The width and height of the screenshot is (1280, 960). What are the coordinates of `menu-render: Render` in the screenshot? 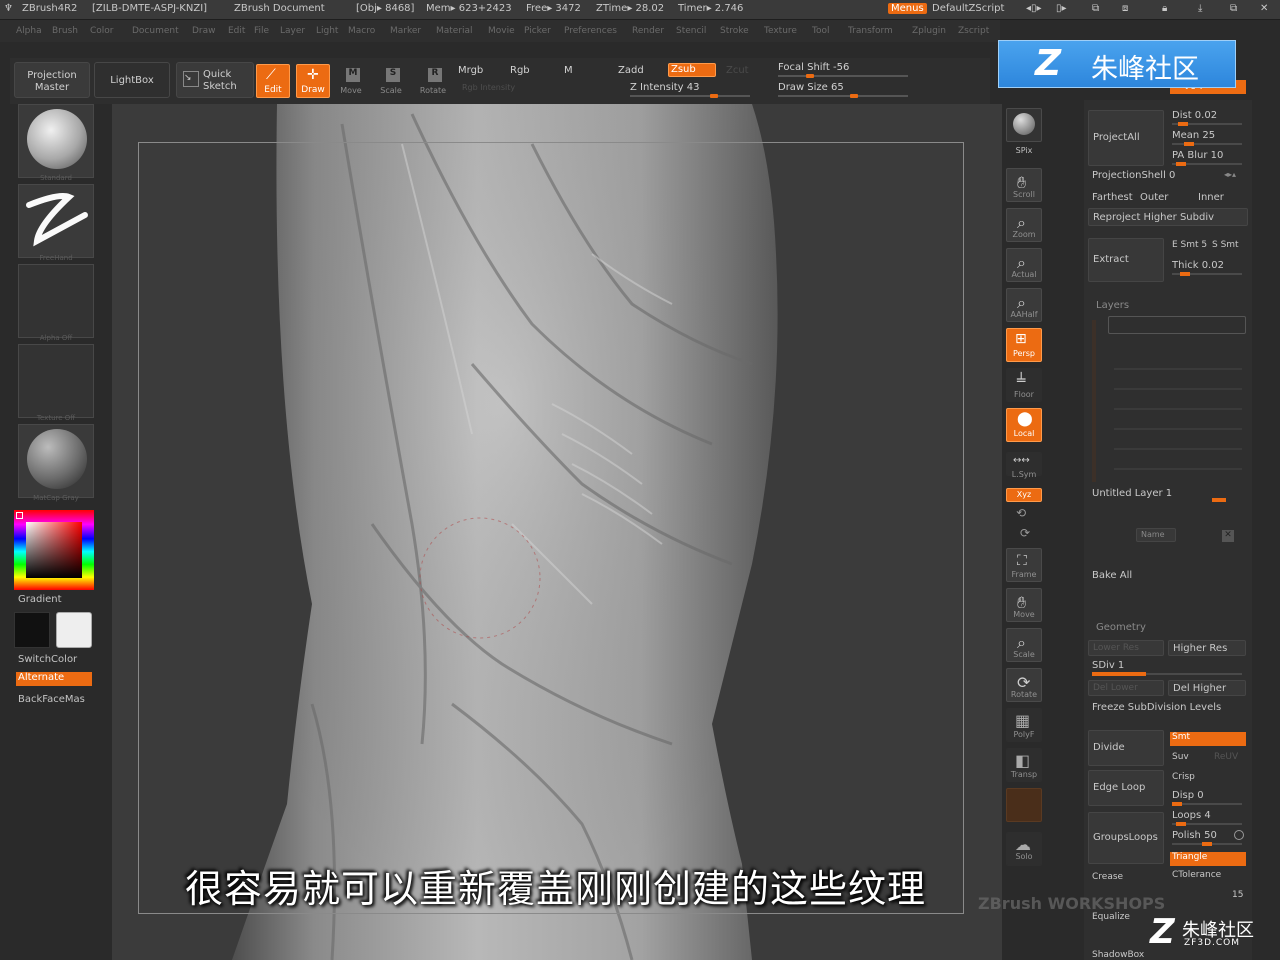 It's located at (648, 31).